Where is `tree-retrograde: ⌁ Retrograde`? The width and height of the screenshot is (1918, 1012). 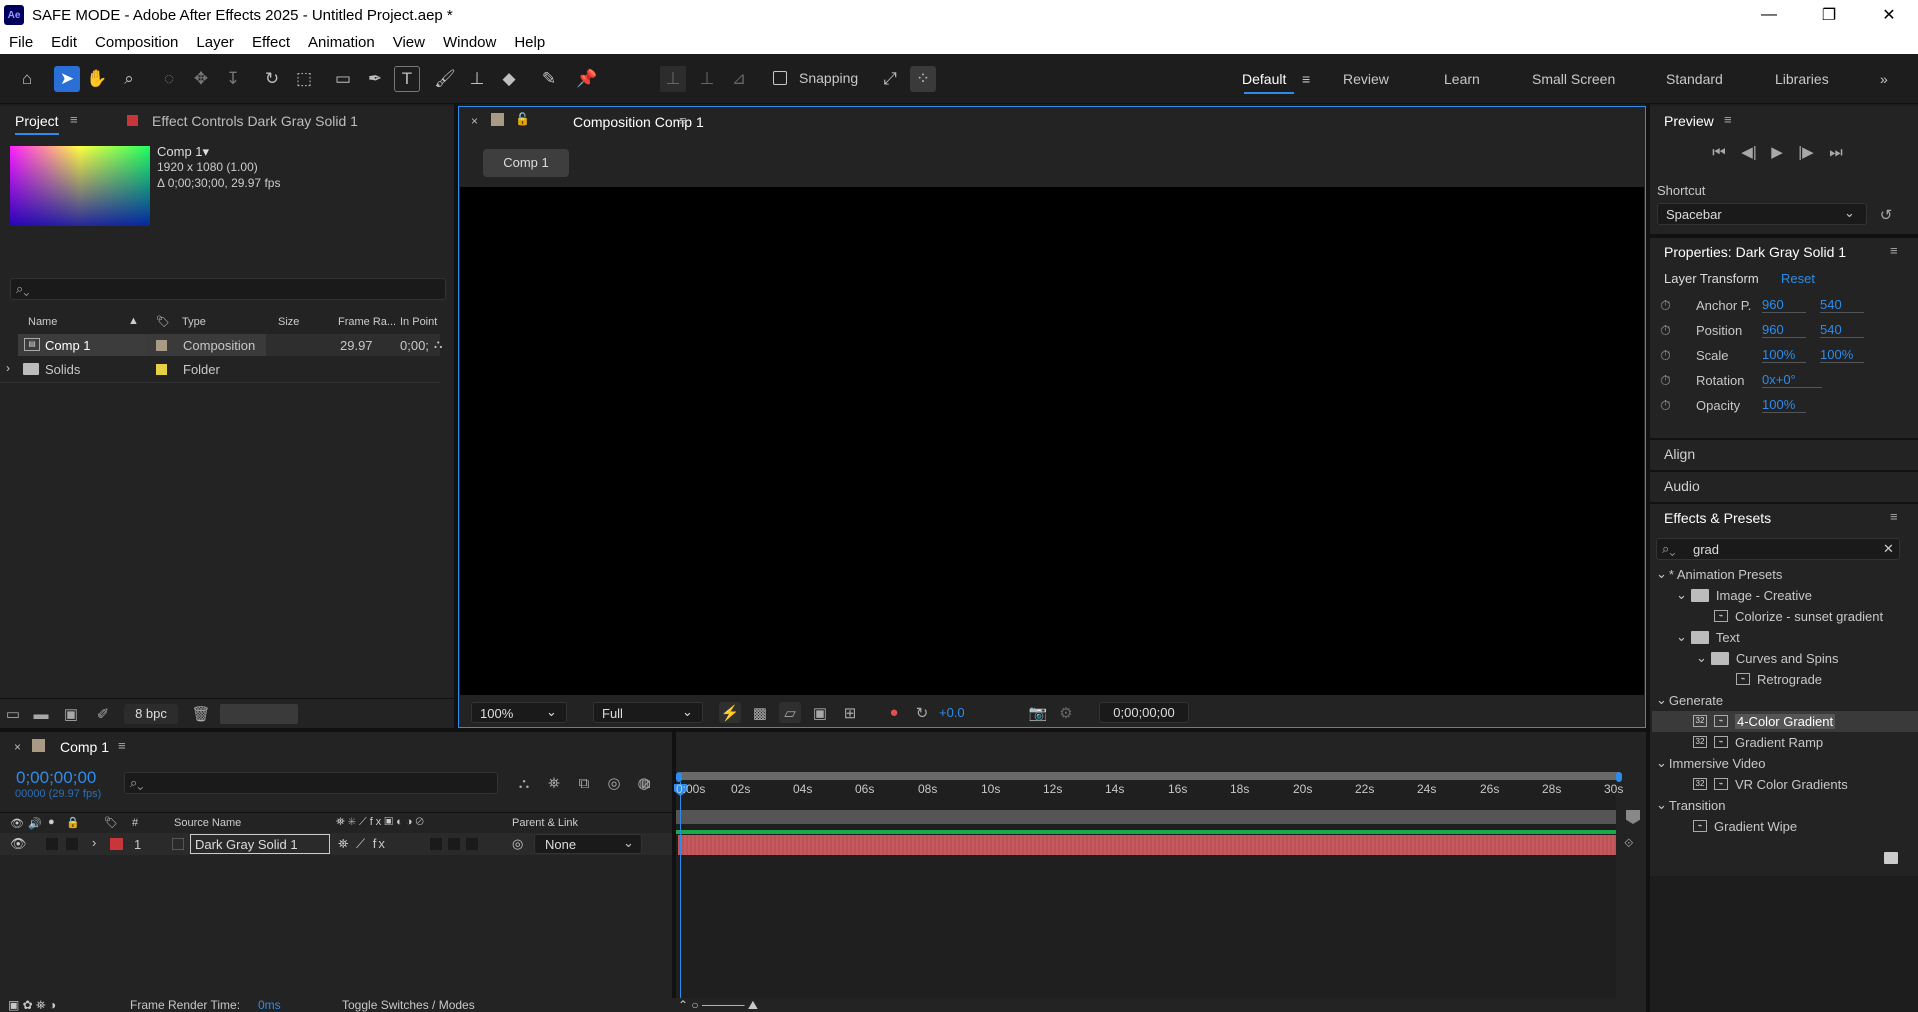 tree-retrograde: ⌁ Retrograde is located at coordinates (1779, 679).